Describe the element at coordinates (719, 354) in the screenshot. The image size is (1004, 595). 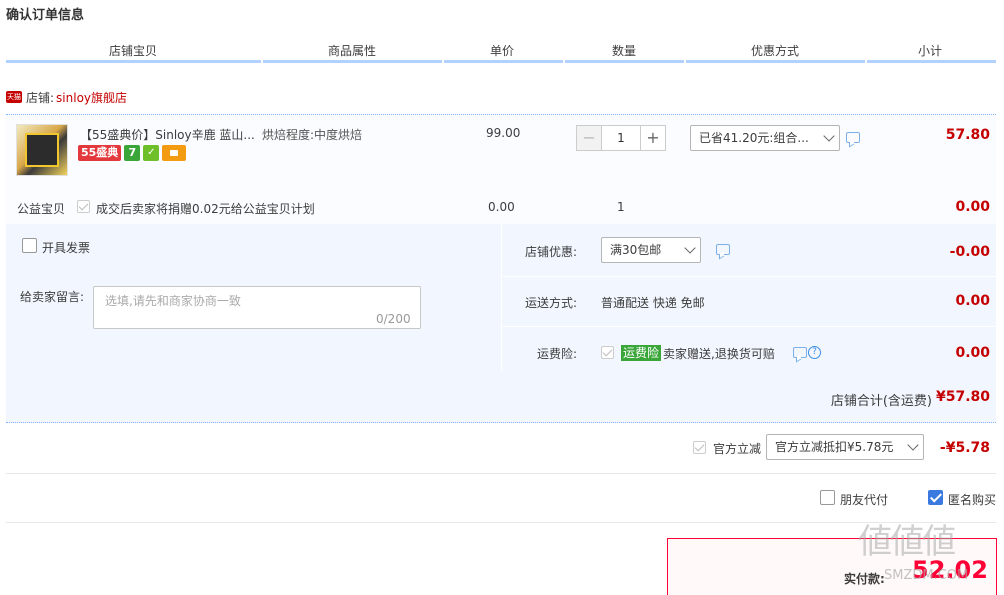
I see `insurance-text: 卖家赠送,退换货可赔` at that location.